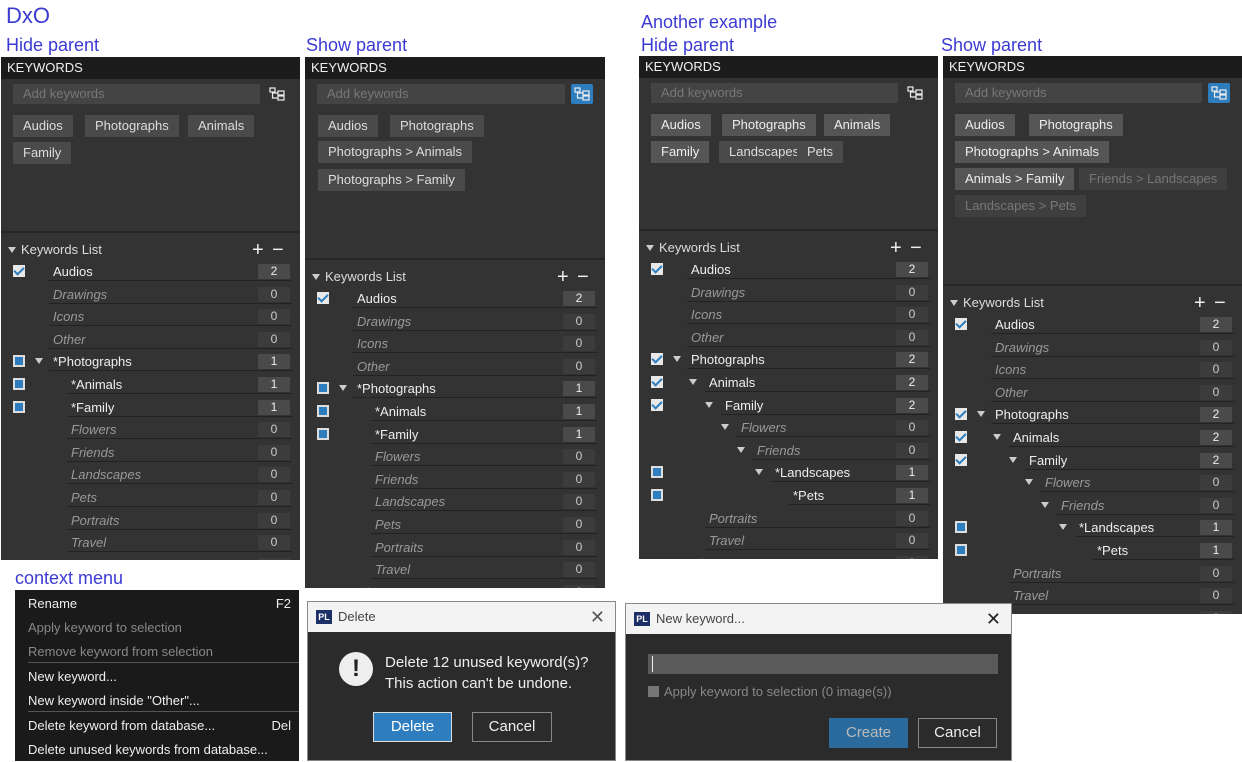 The image size is (1242, 762). I want to click on menu-apply-keyword: Apply keyword to selection, so click(105, 627).